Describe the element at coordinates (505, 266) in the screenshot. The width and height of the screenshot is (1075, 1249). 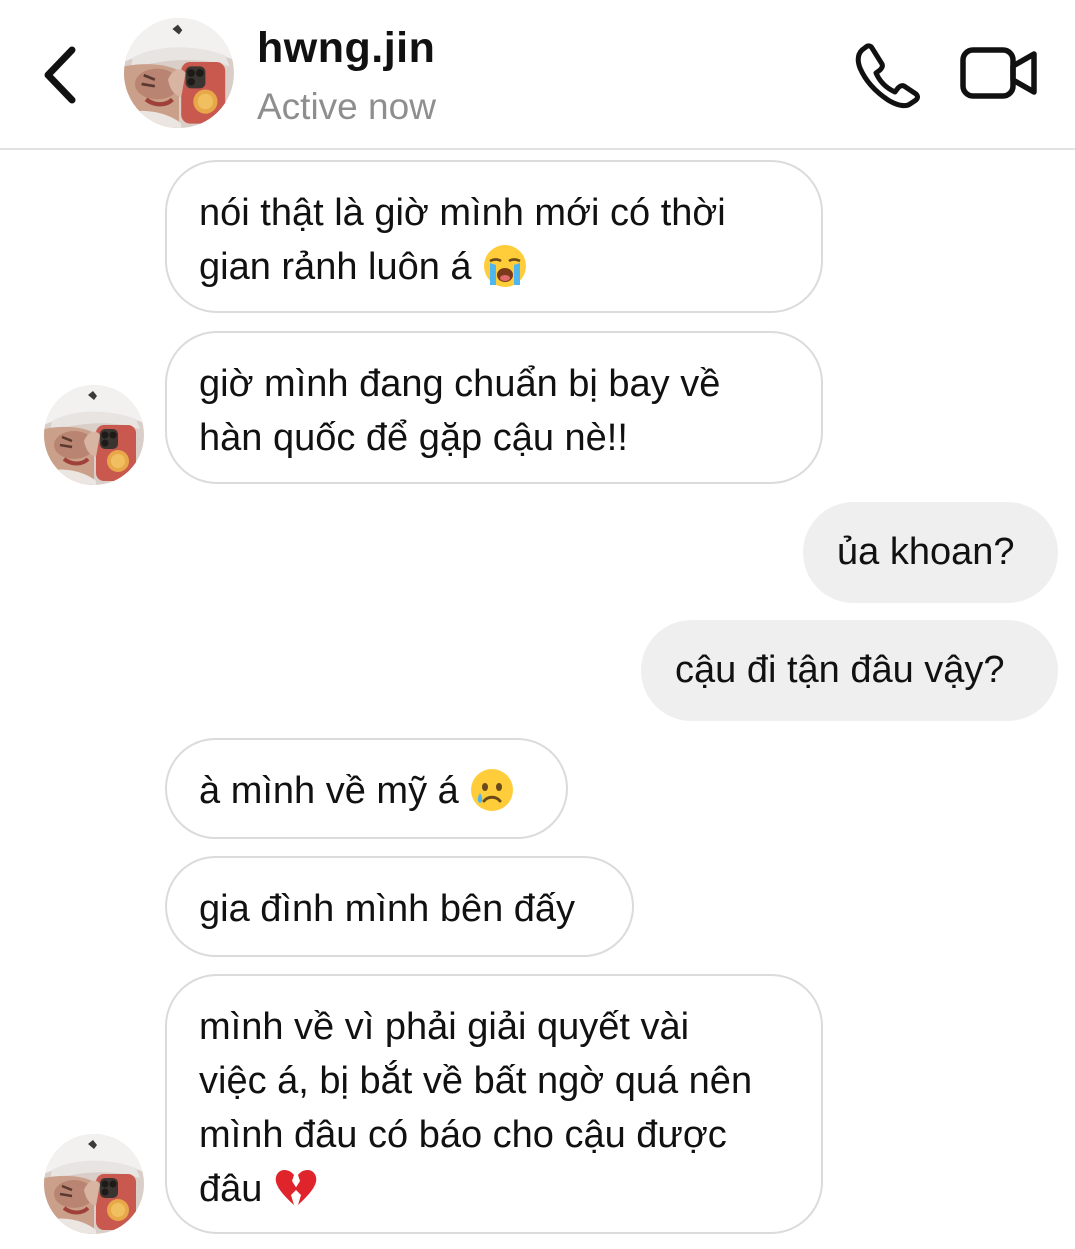
I see `loudly-crying-face-emoji` at that location.